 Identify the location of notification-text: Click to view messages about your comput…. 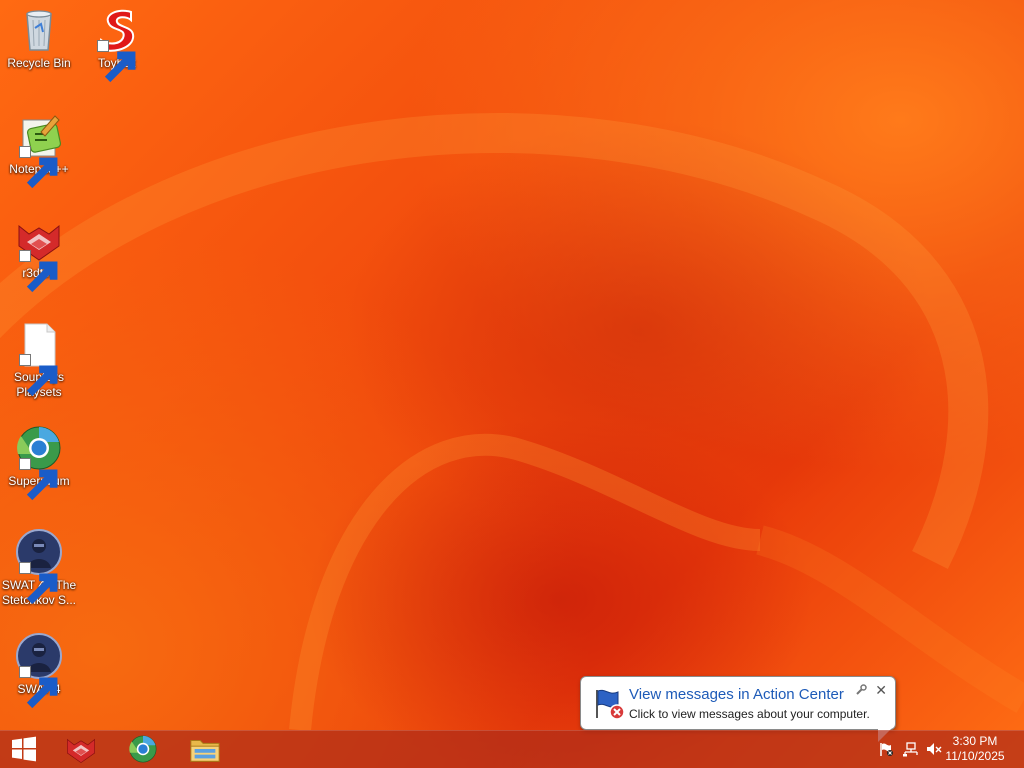
(749, 714).